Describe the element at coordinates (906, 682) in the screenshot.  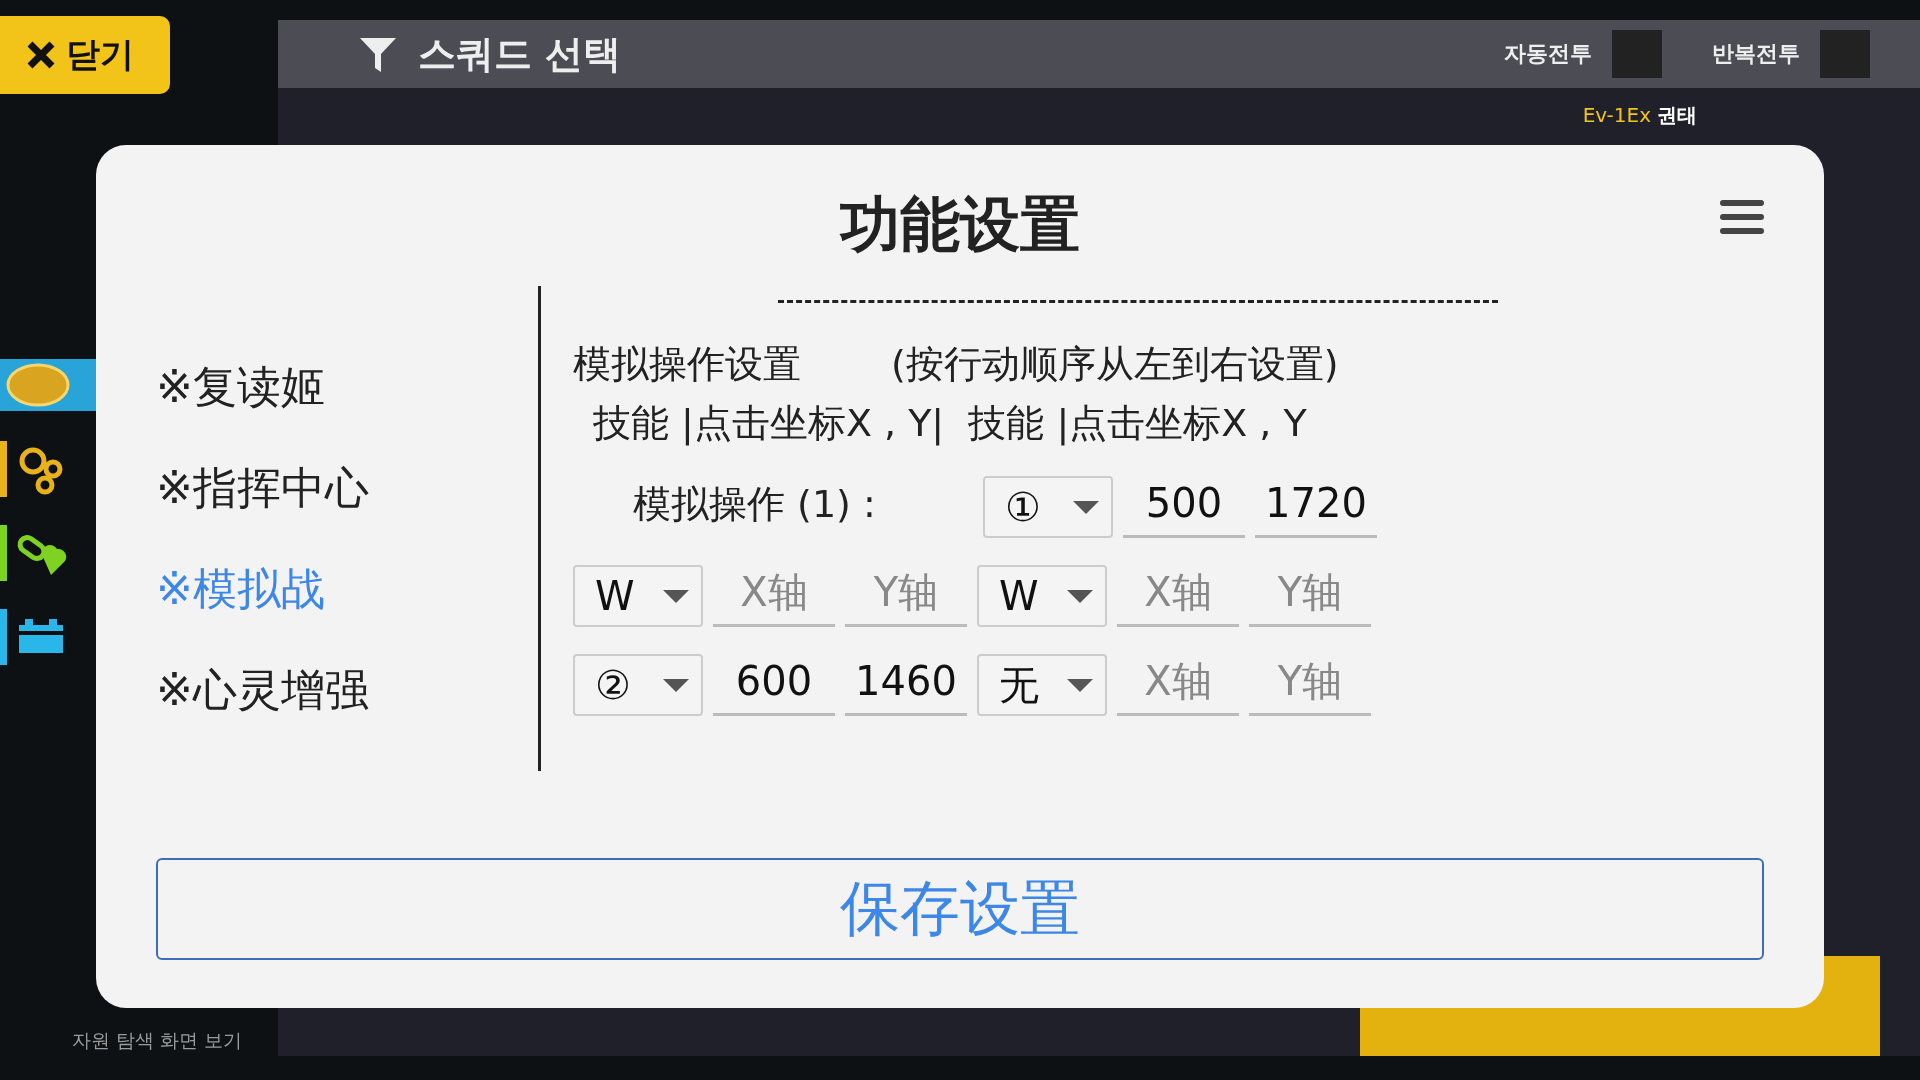
I see `input-field: 1460` at that location.